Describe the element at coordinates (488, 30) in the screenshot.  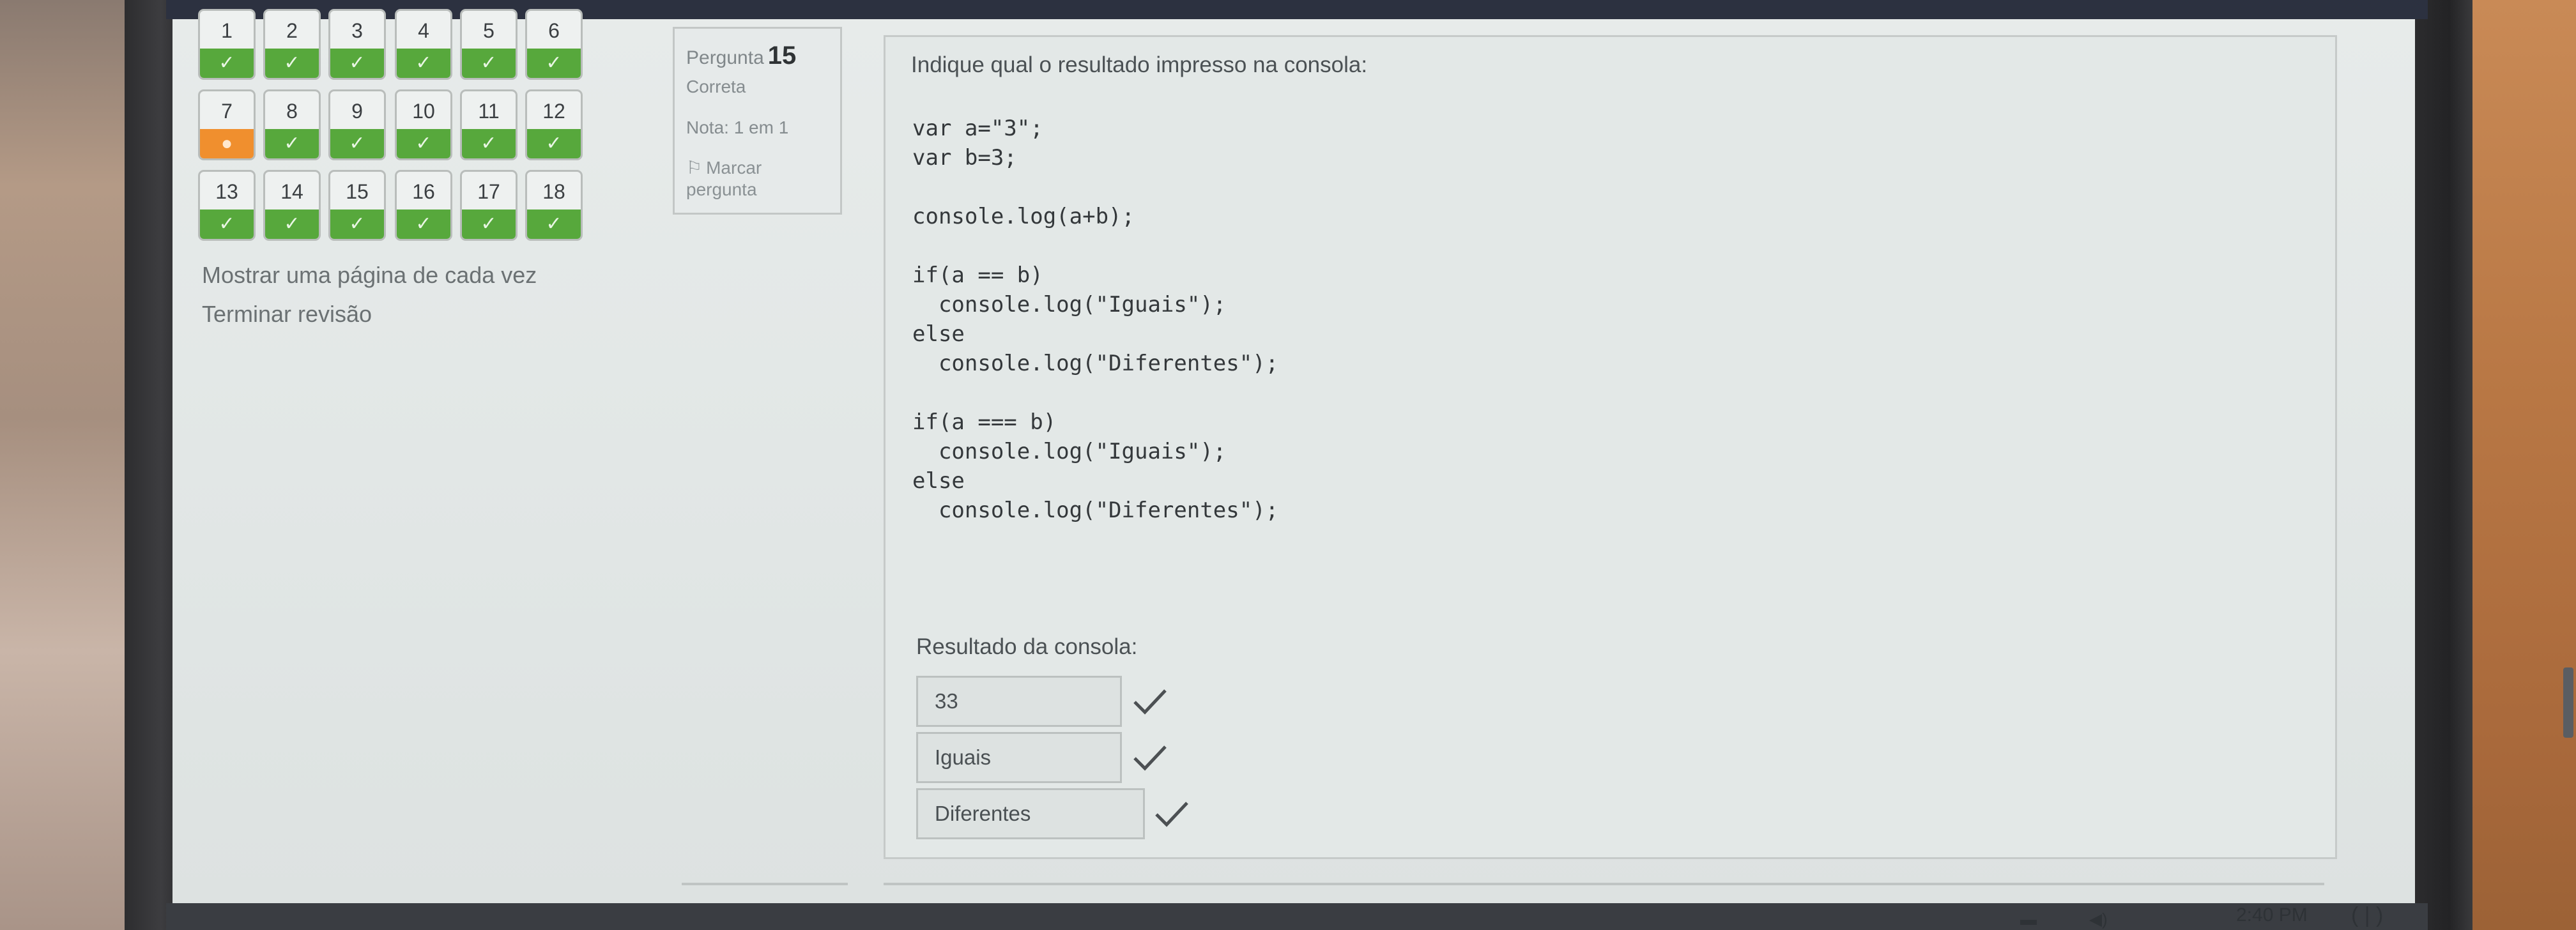
I see `question-number: 5` at that location.